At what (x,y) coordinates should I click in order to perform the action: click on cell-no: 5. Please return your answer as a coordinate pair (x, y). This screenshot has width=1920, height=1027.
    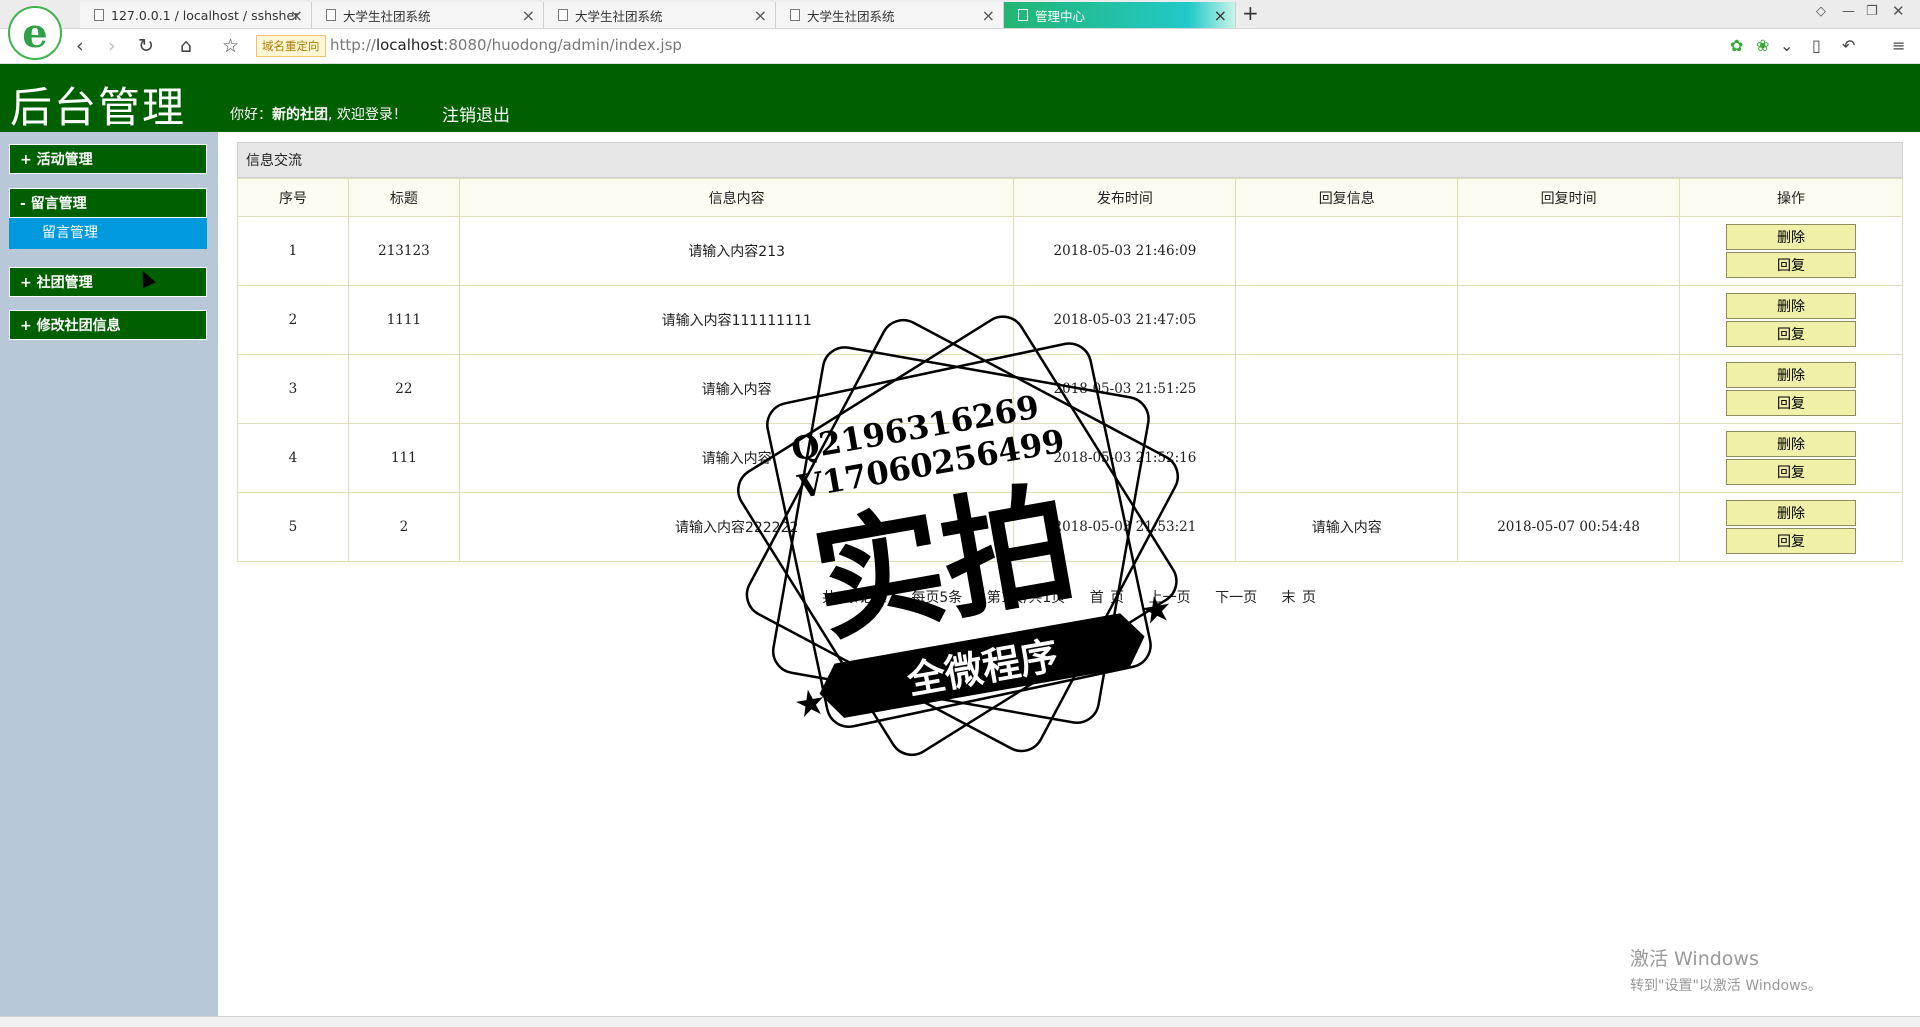
    Looking at the image, I should click on (293, 527).